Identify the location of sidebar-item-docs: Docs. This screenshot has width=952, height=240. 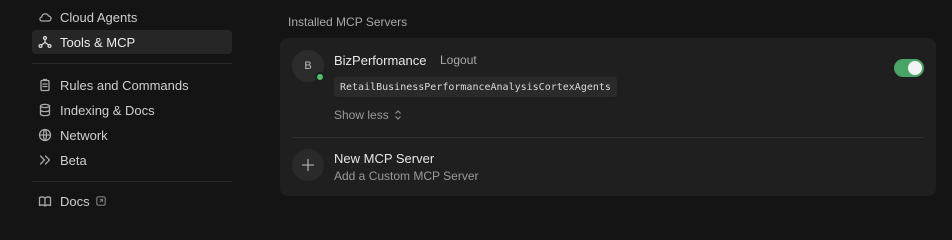
(132, 201).